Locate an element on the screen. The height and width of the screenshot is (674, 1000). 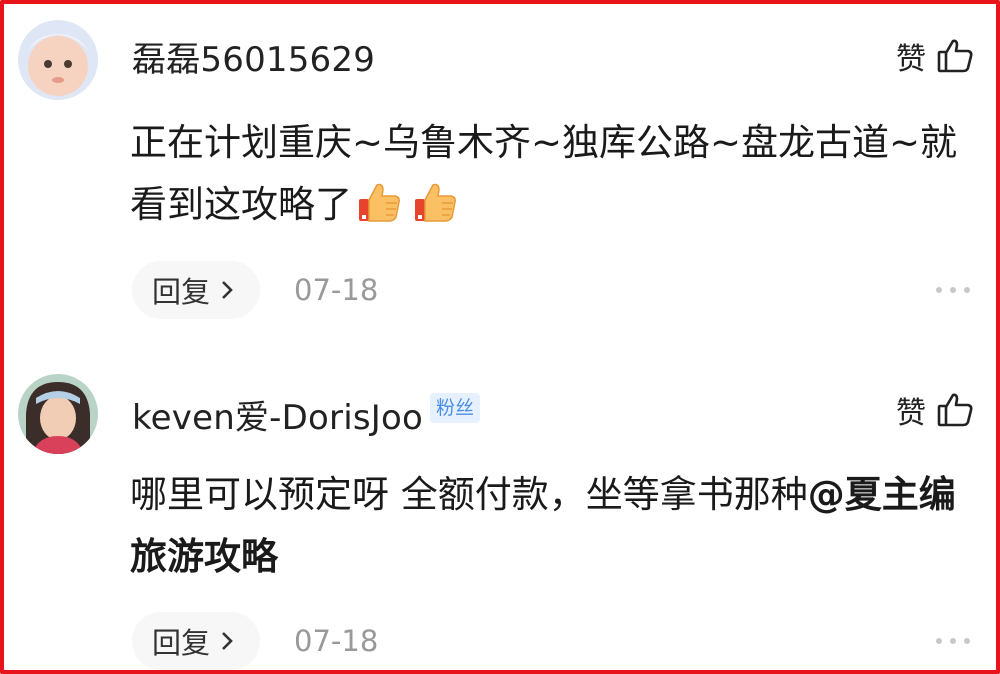
username: keven爱-DorisJoo is located at coordinates (277, 414).